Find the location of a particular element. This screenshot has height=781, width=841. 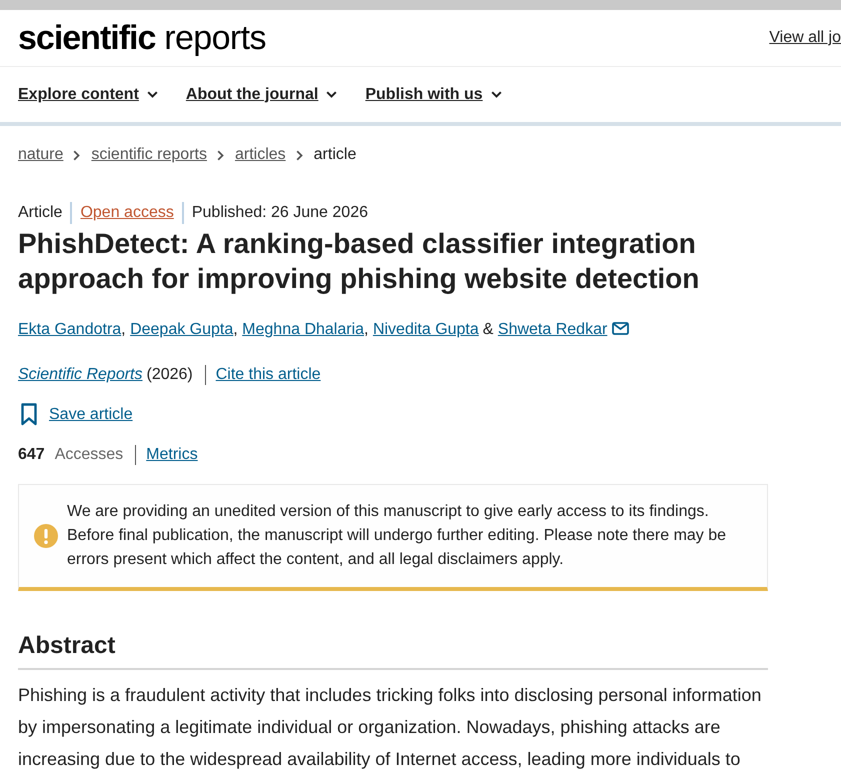

article-type: Article is located at coordinates (40, 213).